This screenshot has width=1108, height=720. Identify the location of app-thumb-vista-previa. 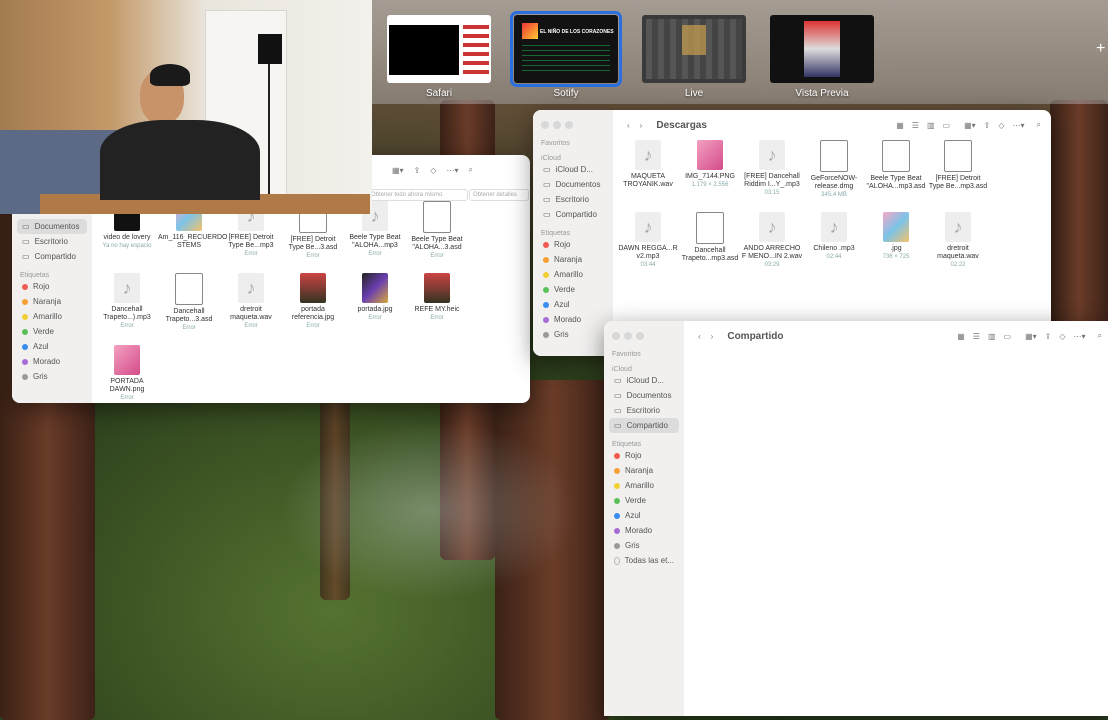
(822, 49).